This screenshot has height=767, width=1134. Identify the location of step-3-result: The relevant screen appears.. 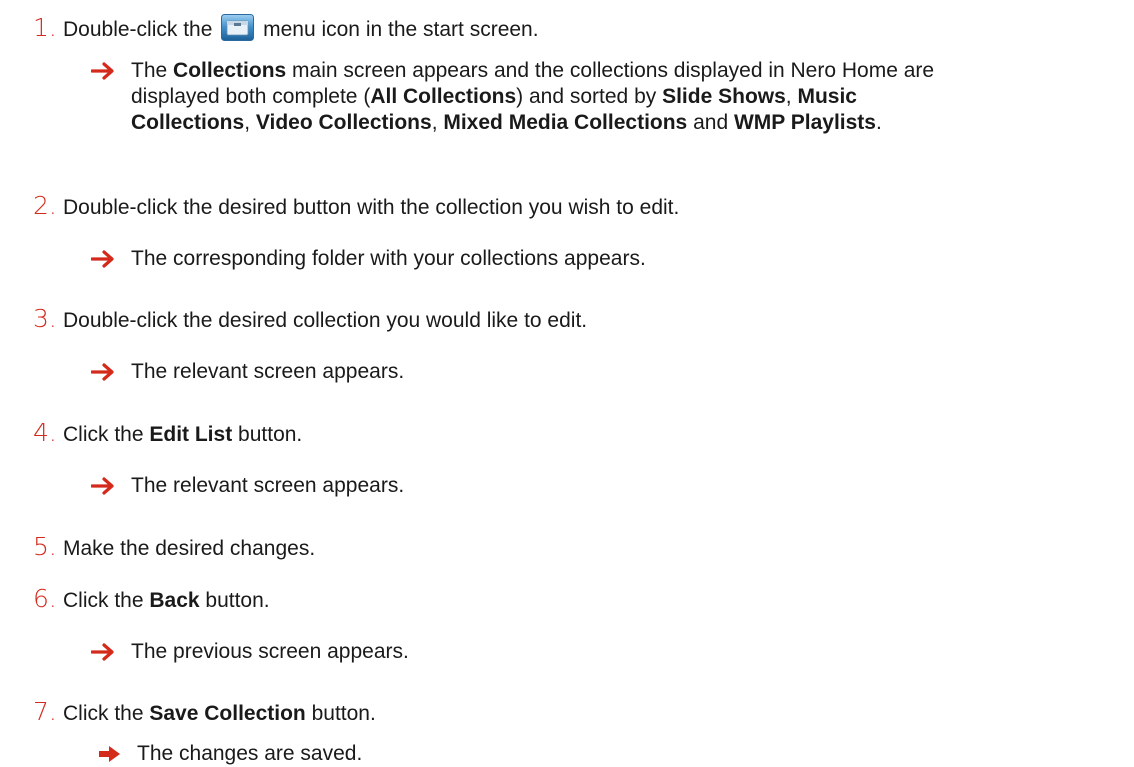
(247, 372).